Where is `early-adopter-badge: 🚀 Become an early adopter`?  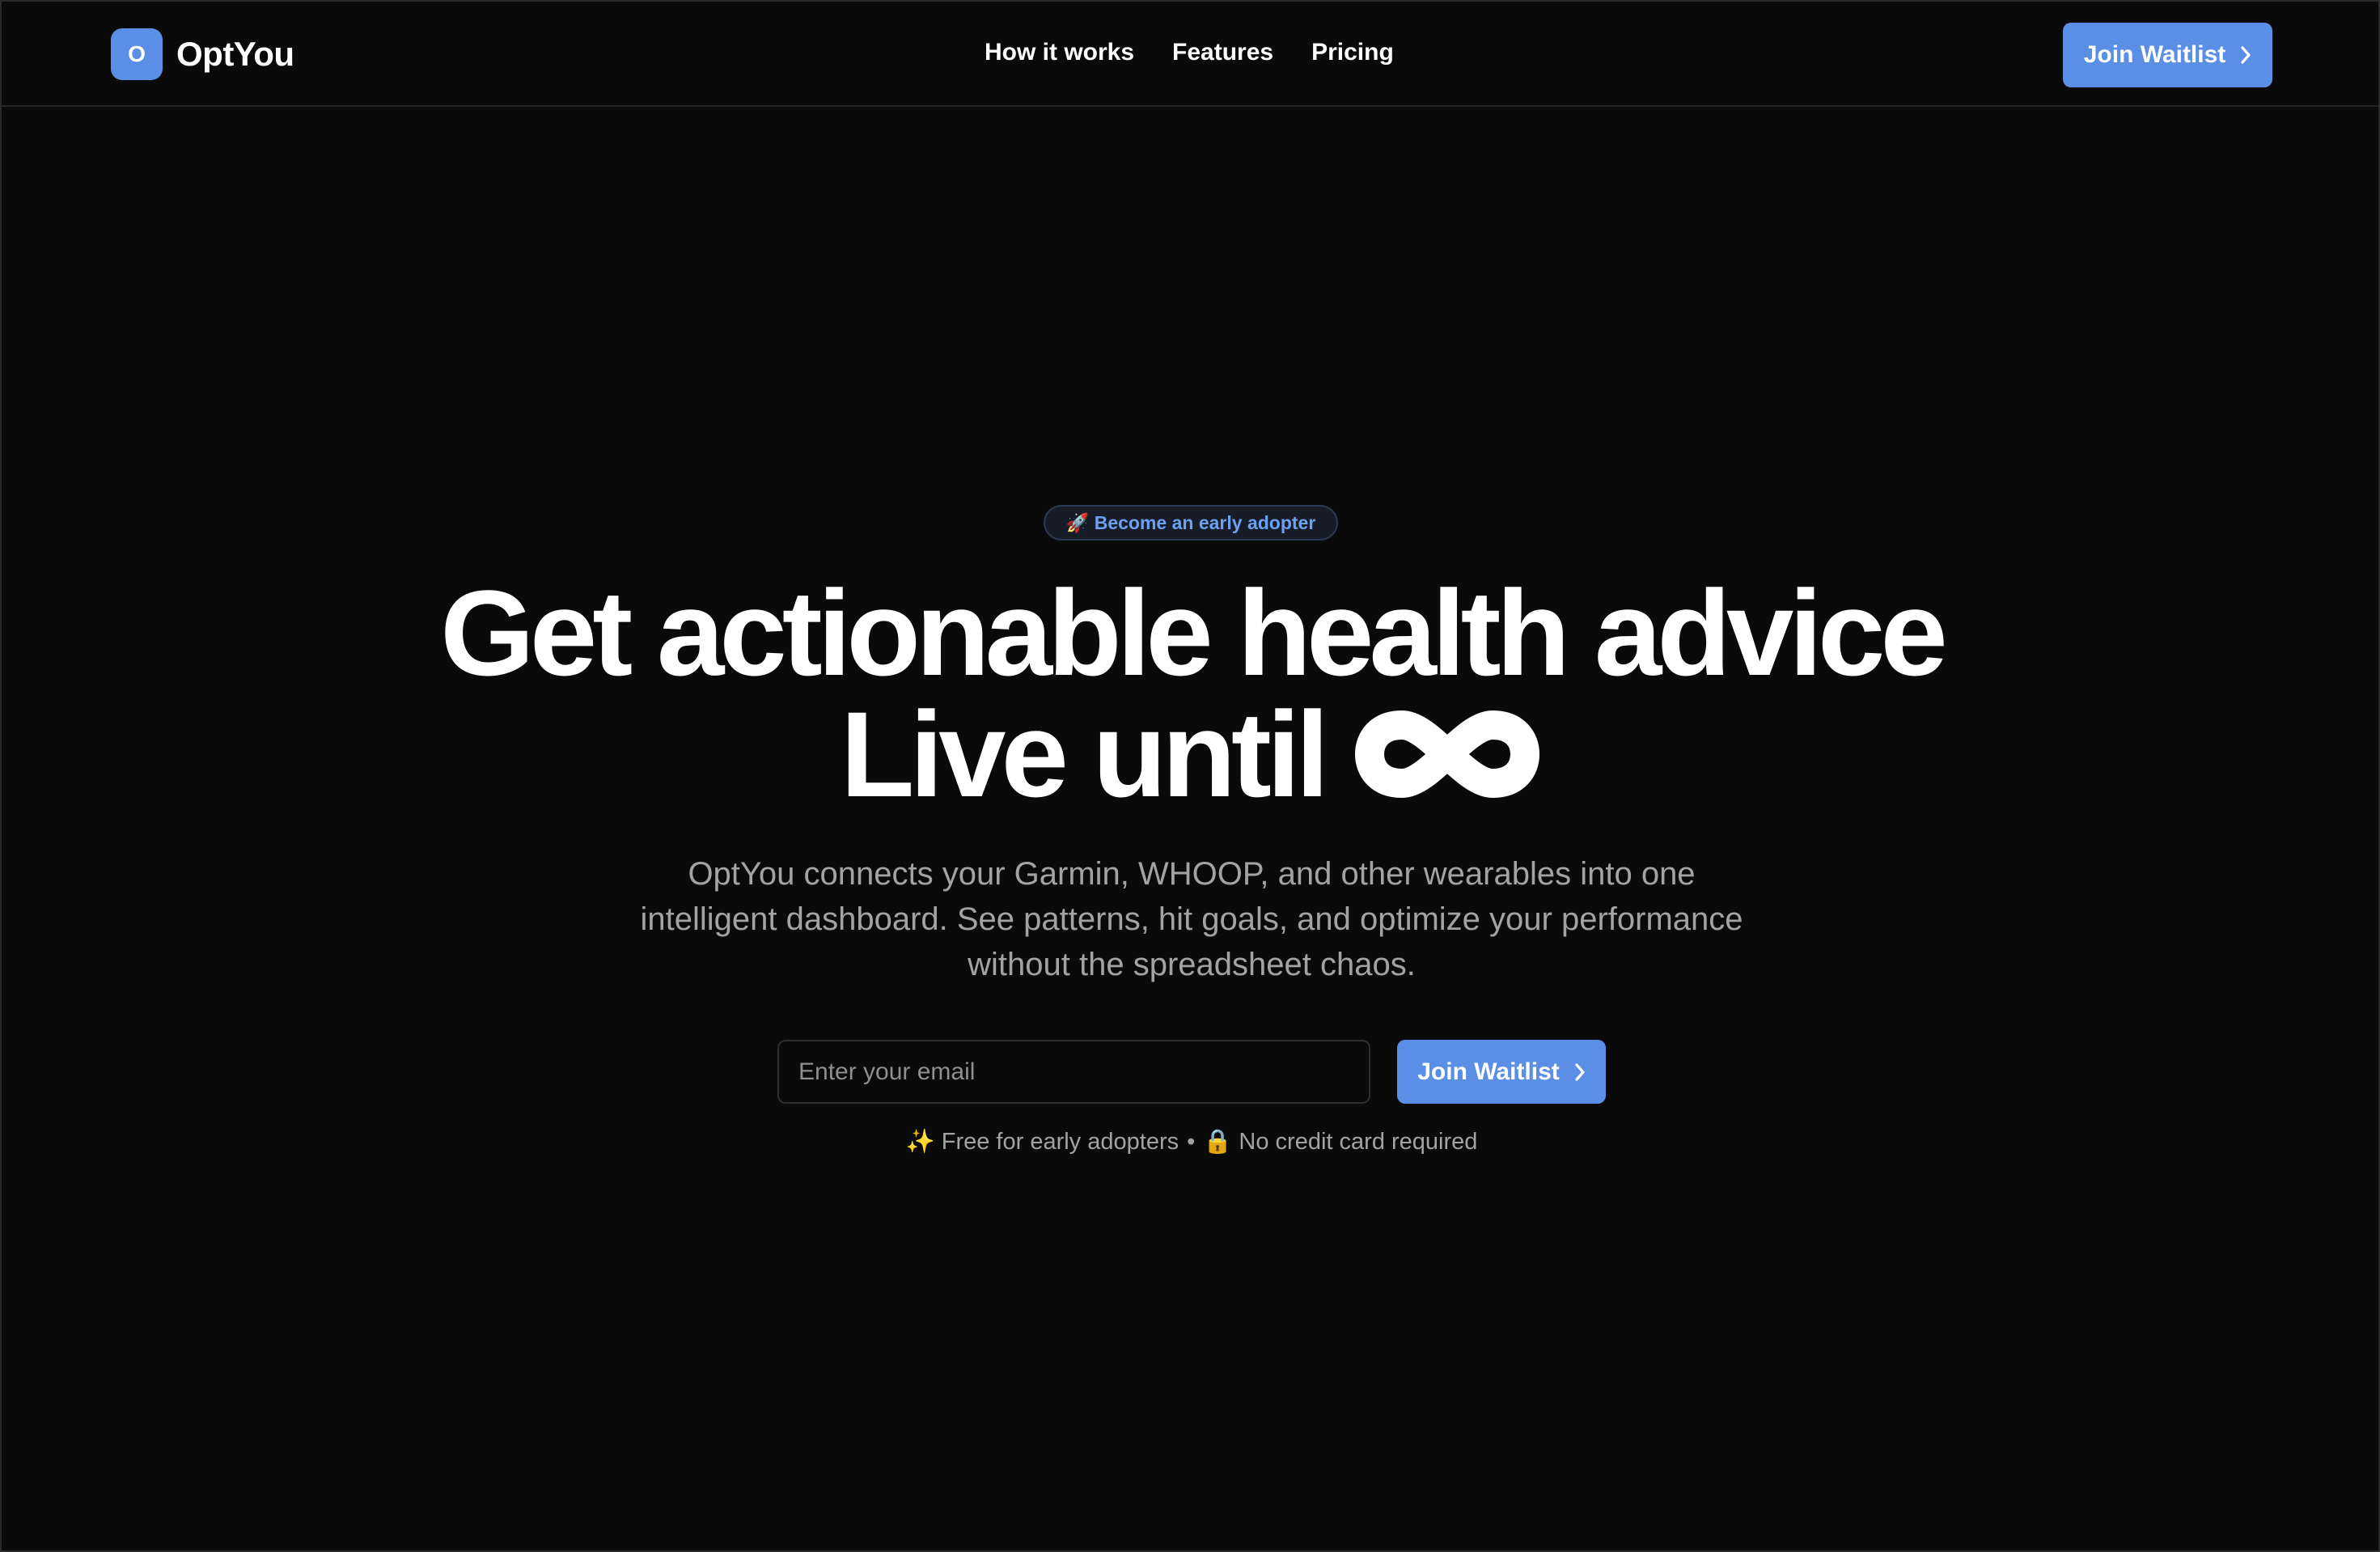
early-adopter-badge: 🚀 Become an early adopter is located at coordinates (1191, 523).